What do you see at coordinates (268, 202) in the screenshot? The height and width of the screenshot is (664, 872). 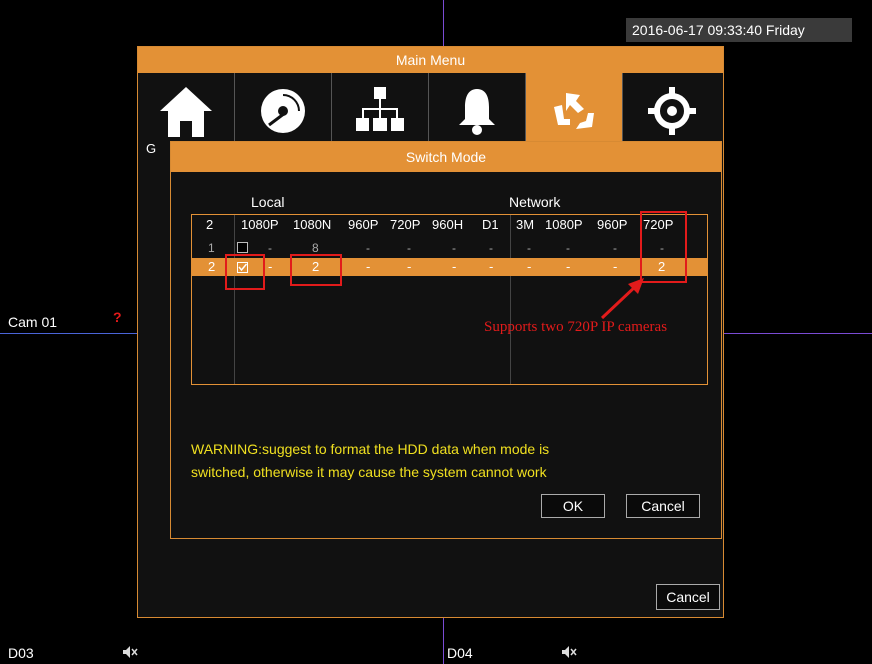 I see `local-section-label: Local` at bounding box center [268, 202].